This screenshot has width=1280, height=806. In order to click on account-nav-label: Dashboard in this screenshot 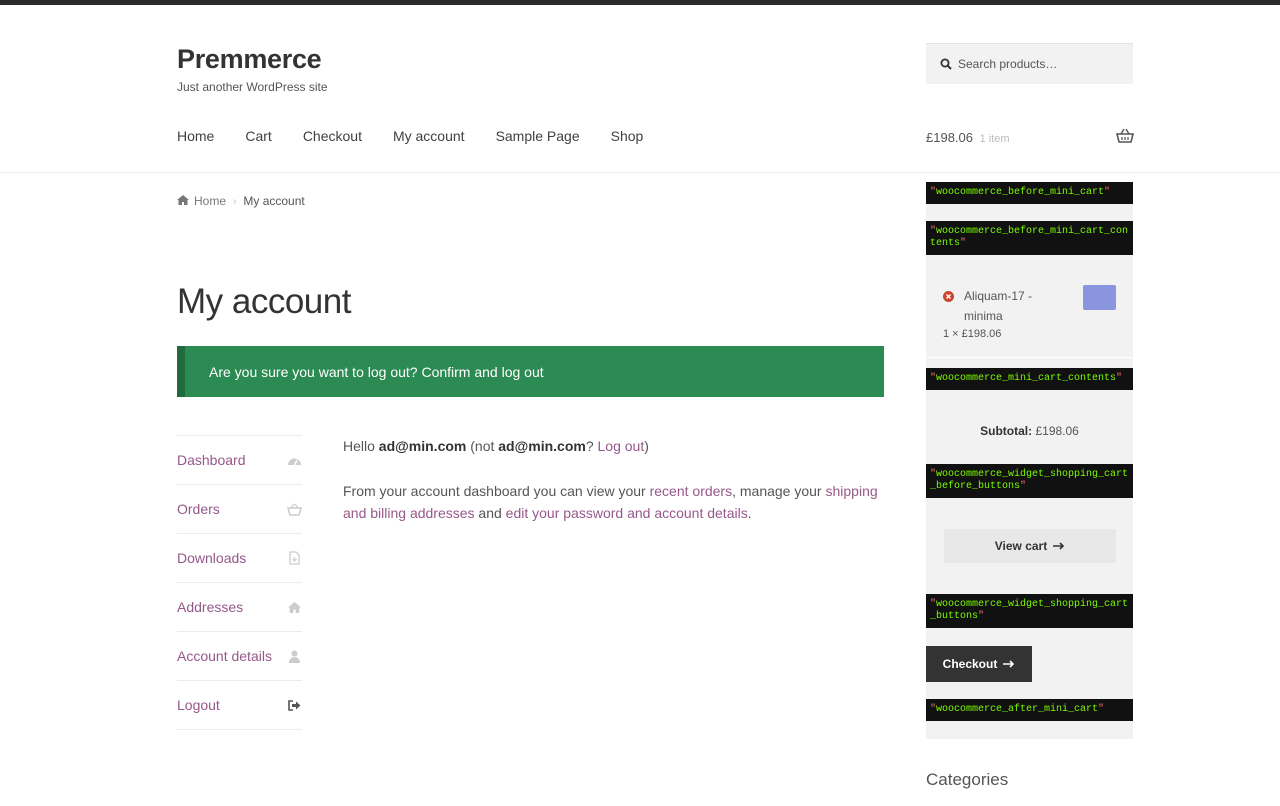, I will do `click(211, 460)`.